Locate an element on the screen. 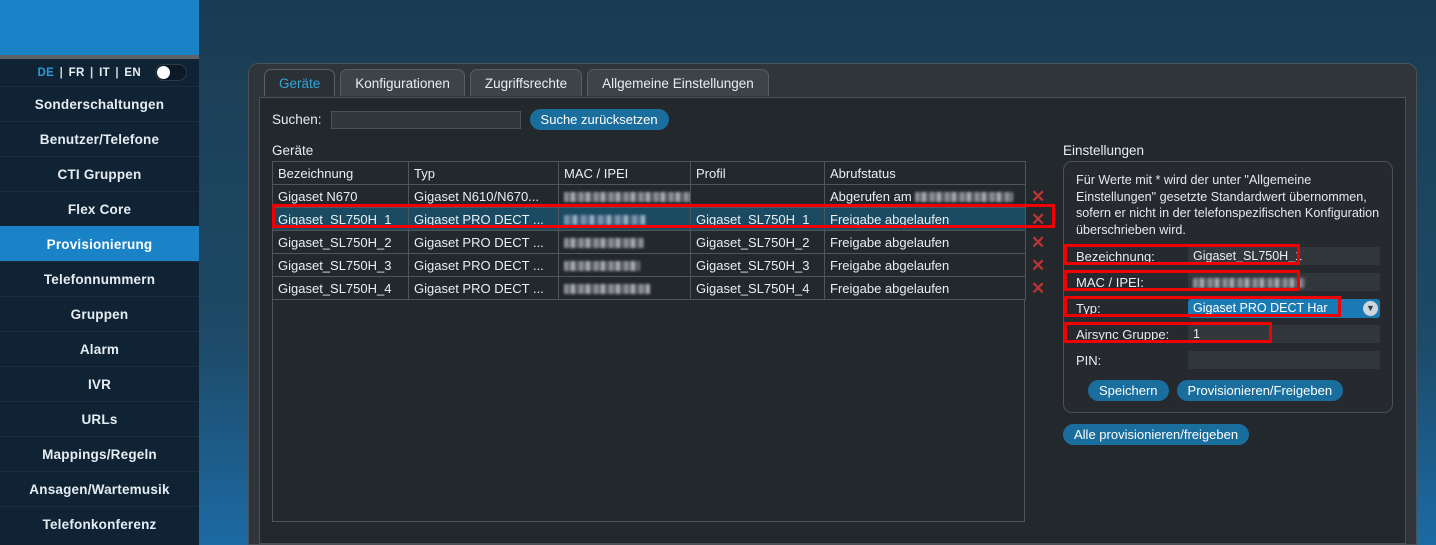  language-switcher: DE | FR | IT | EN is located at coordinates (99, 72).